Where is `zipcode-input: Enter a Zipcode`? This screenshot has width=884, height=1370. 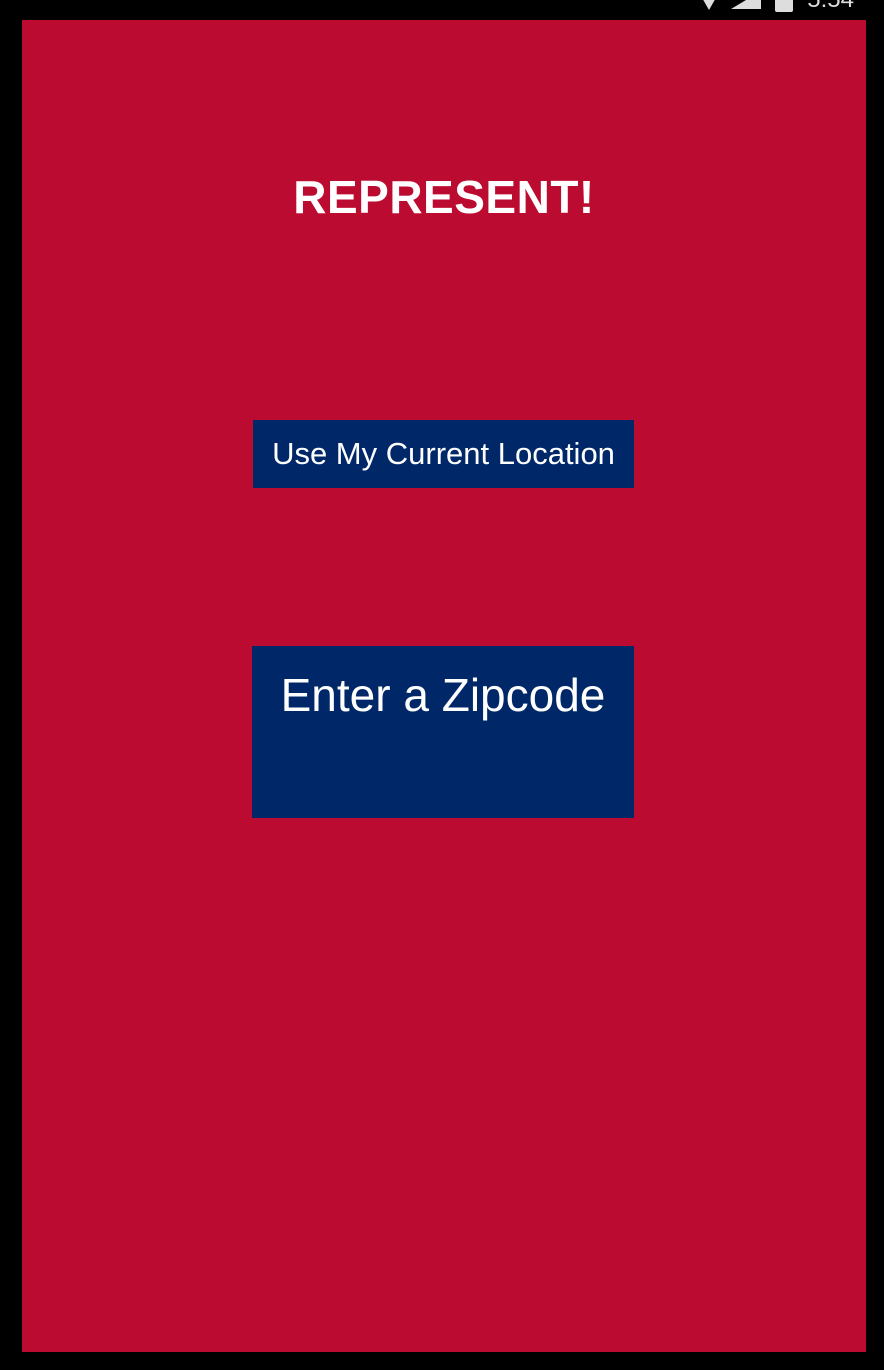 zipcode-input: Enter a Zipcode is located at coordinates (443, 732).